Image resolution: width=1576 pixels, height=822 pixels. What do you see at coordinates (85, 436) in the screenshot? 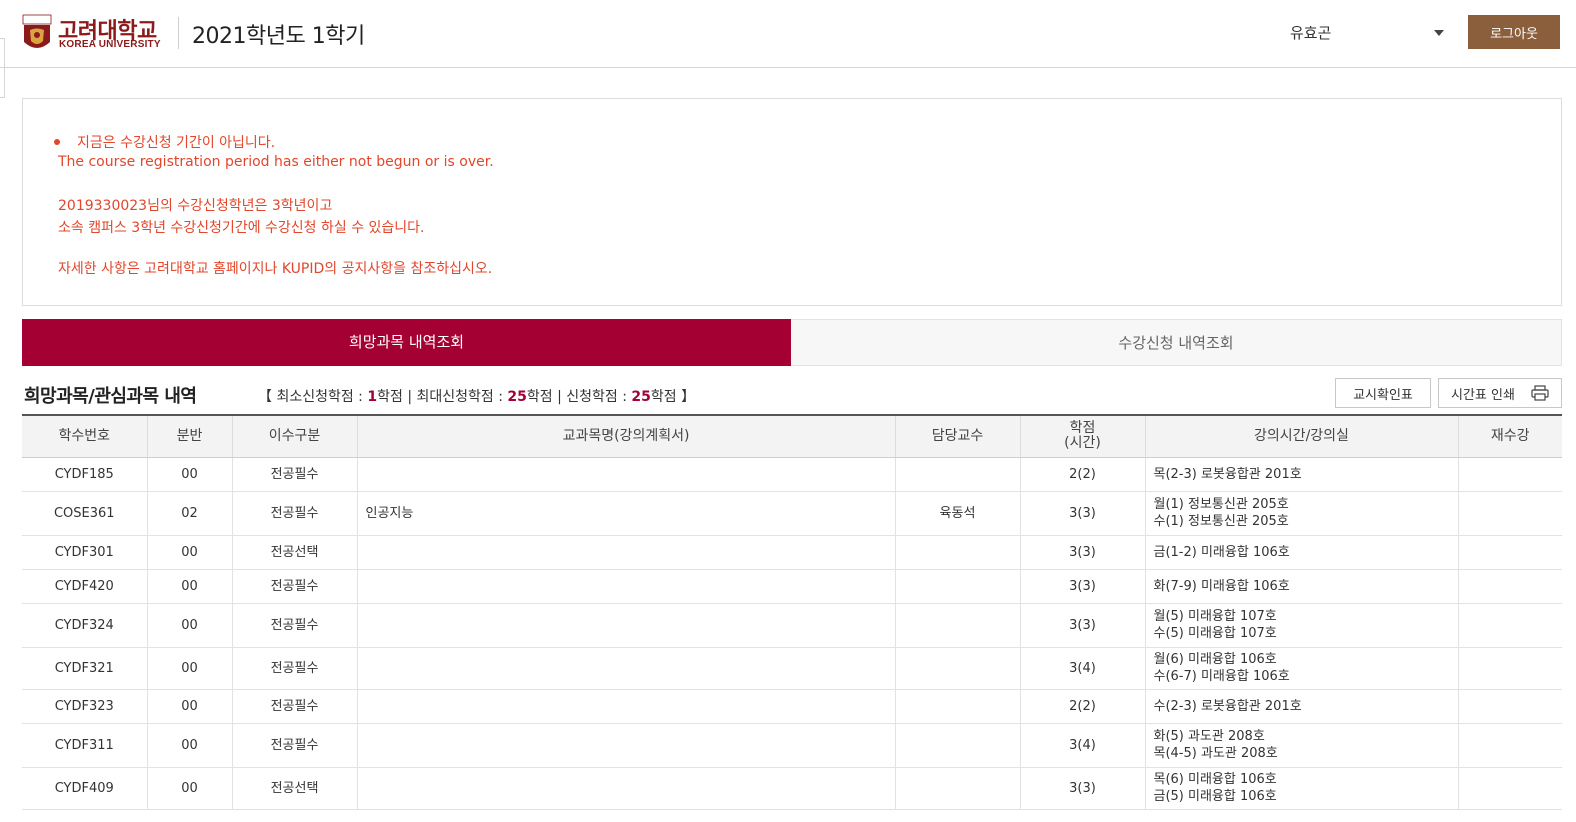
I see `column-header: 학수번호` at bounding box center [85, 436].